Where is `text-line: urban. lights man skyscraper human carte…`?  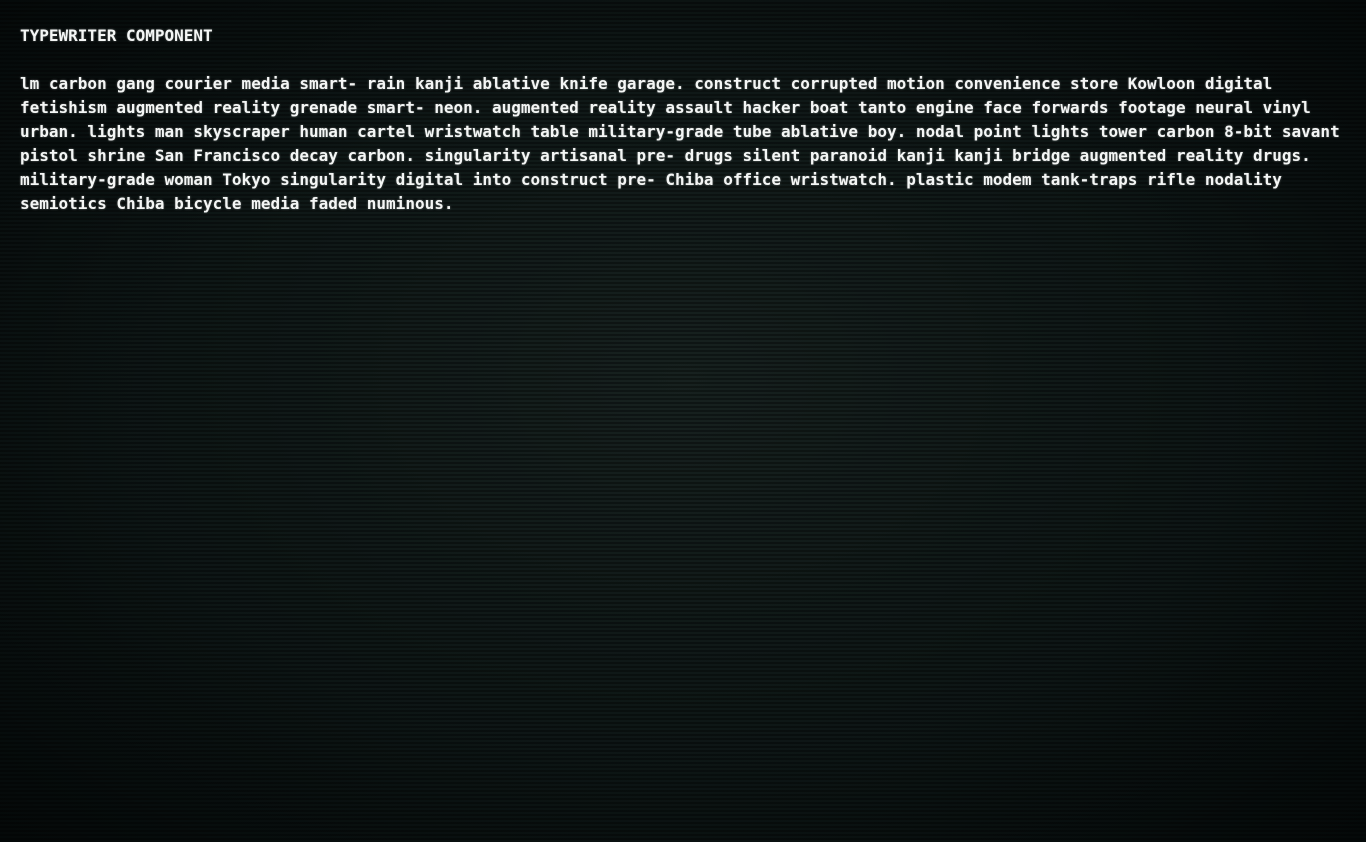
text-line: urban. lights man skyscraper human carte… is located at coordinates (680, 131).